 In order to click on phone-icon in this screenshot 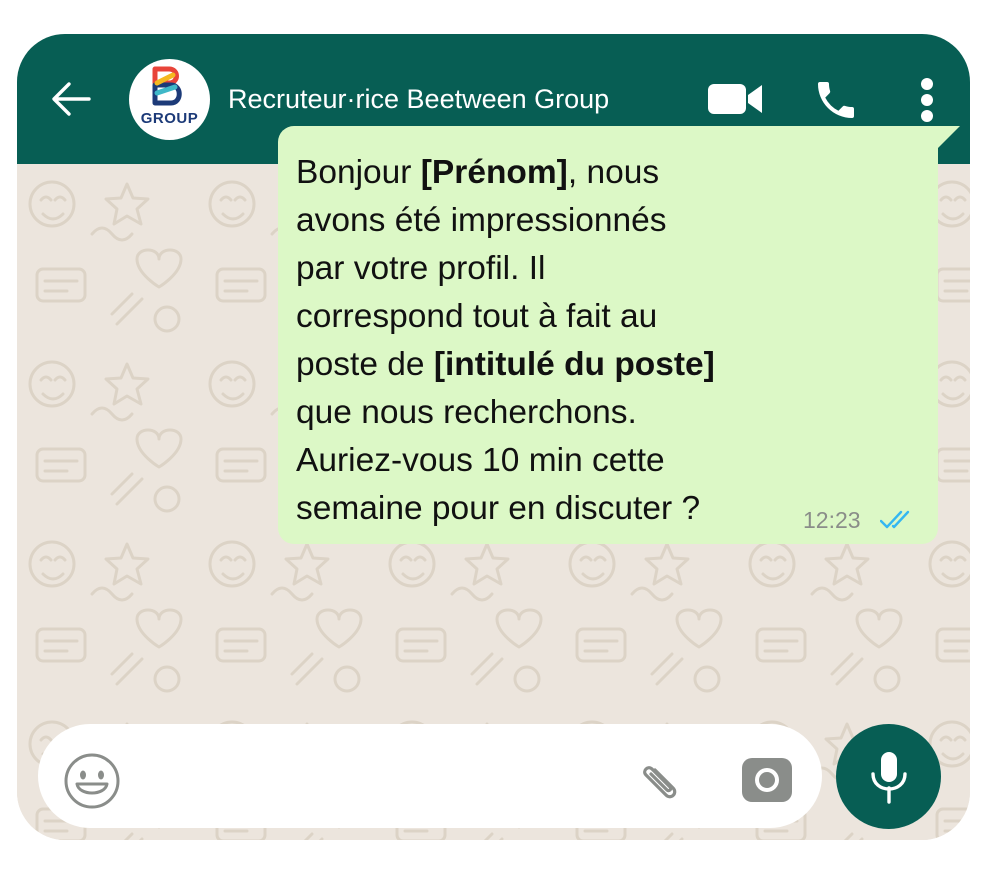, I will do `click(836, 100)`.